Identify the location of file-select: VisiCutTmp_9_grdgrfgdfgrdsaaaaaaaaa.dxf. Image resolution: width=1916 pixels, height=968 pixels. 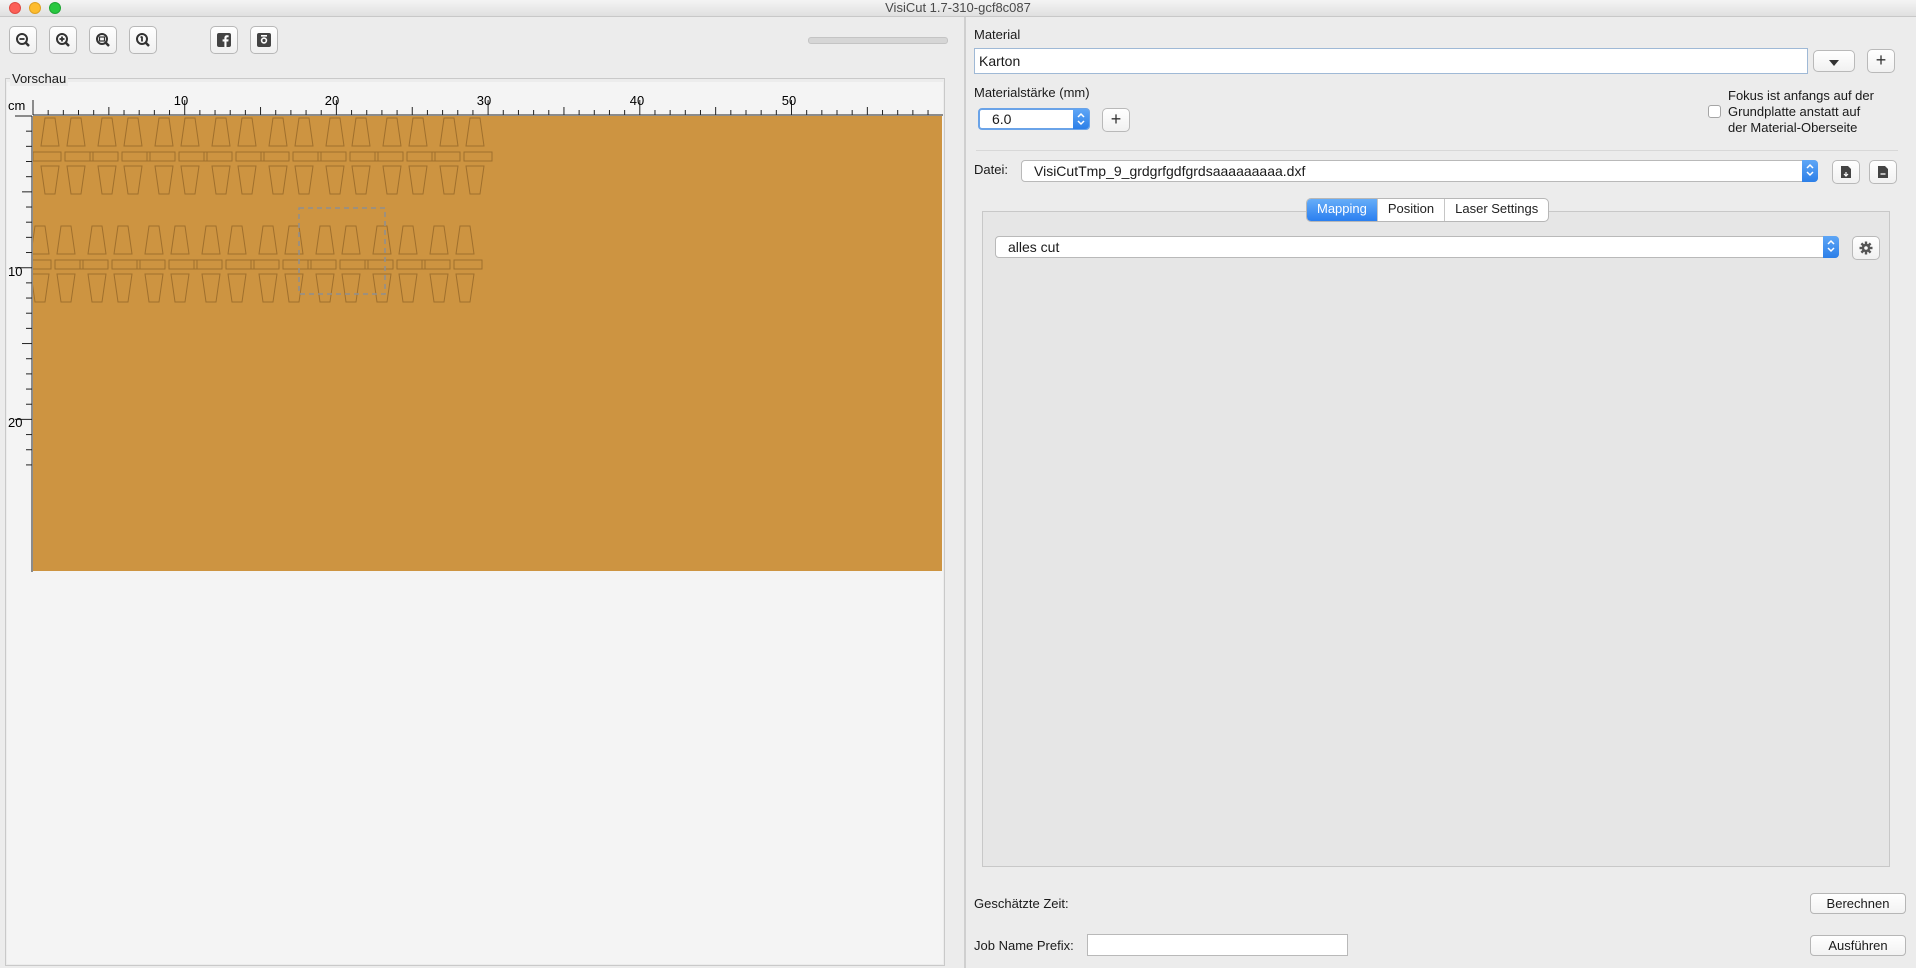
(1419, 171).